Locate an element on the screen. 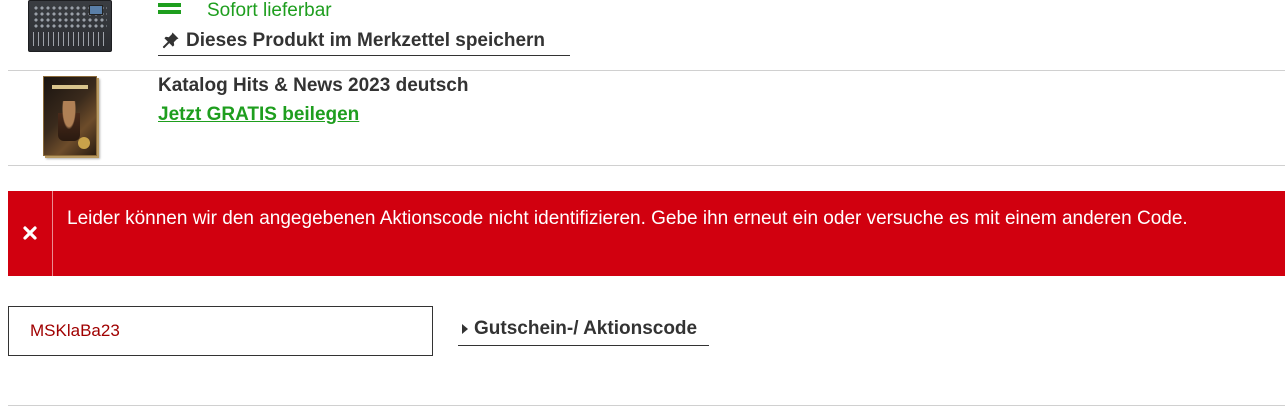 This screenshot has width=1285, height=409. mixer-faders is located at coordinates (70, 39).